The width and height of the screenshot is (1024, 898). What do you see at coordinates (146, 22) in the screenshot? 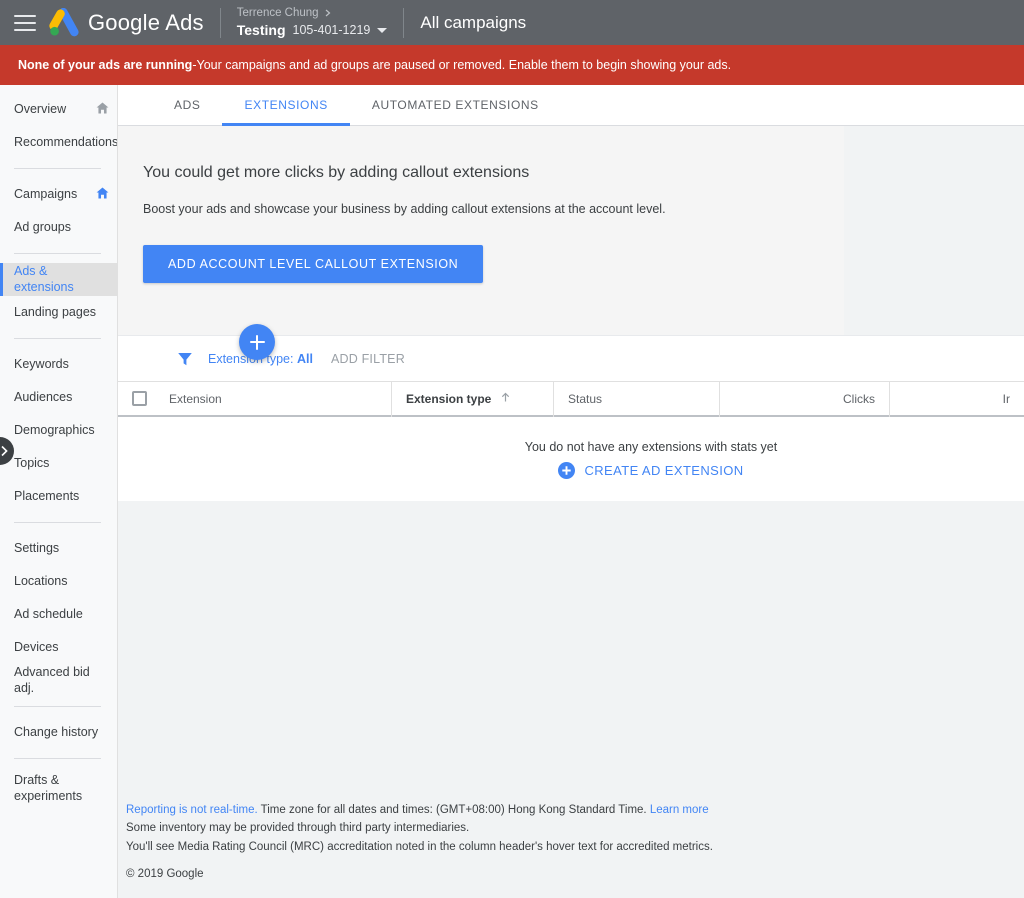
I see `brand-name: Google Ads` at bounding box center [146, 22].